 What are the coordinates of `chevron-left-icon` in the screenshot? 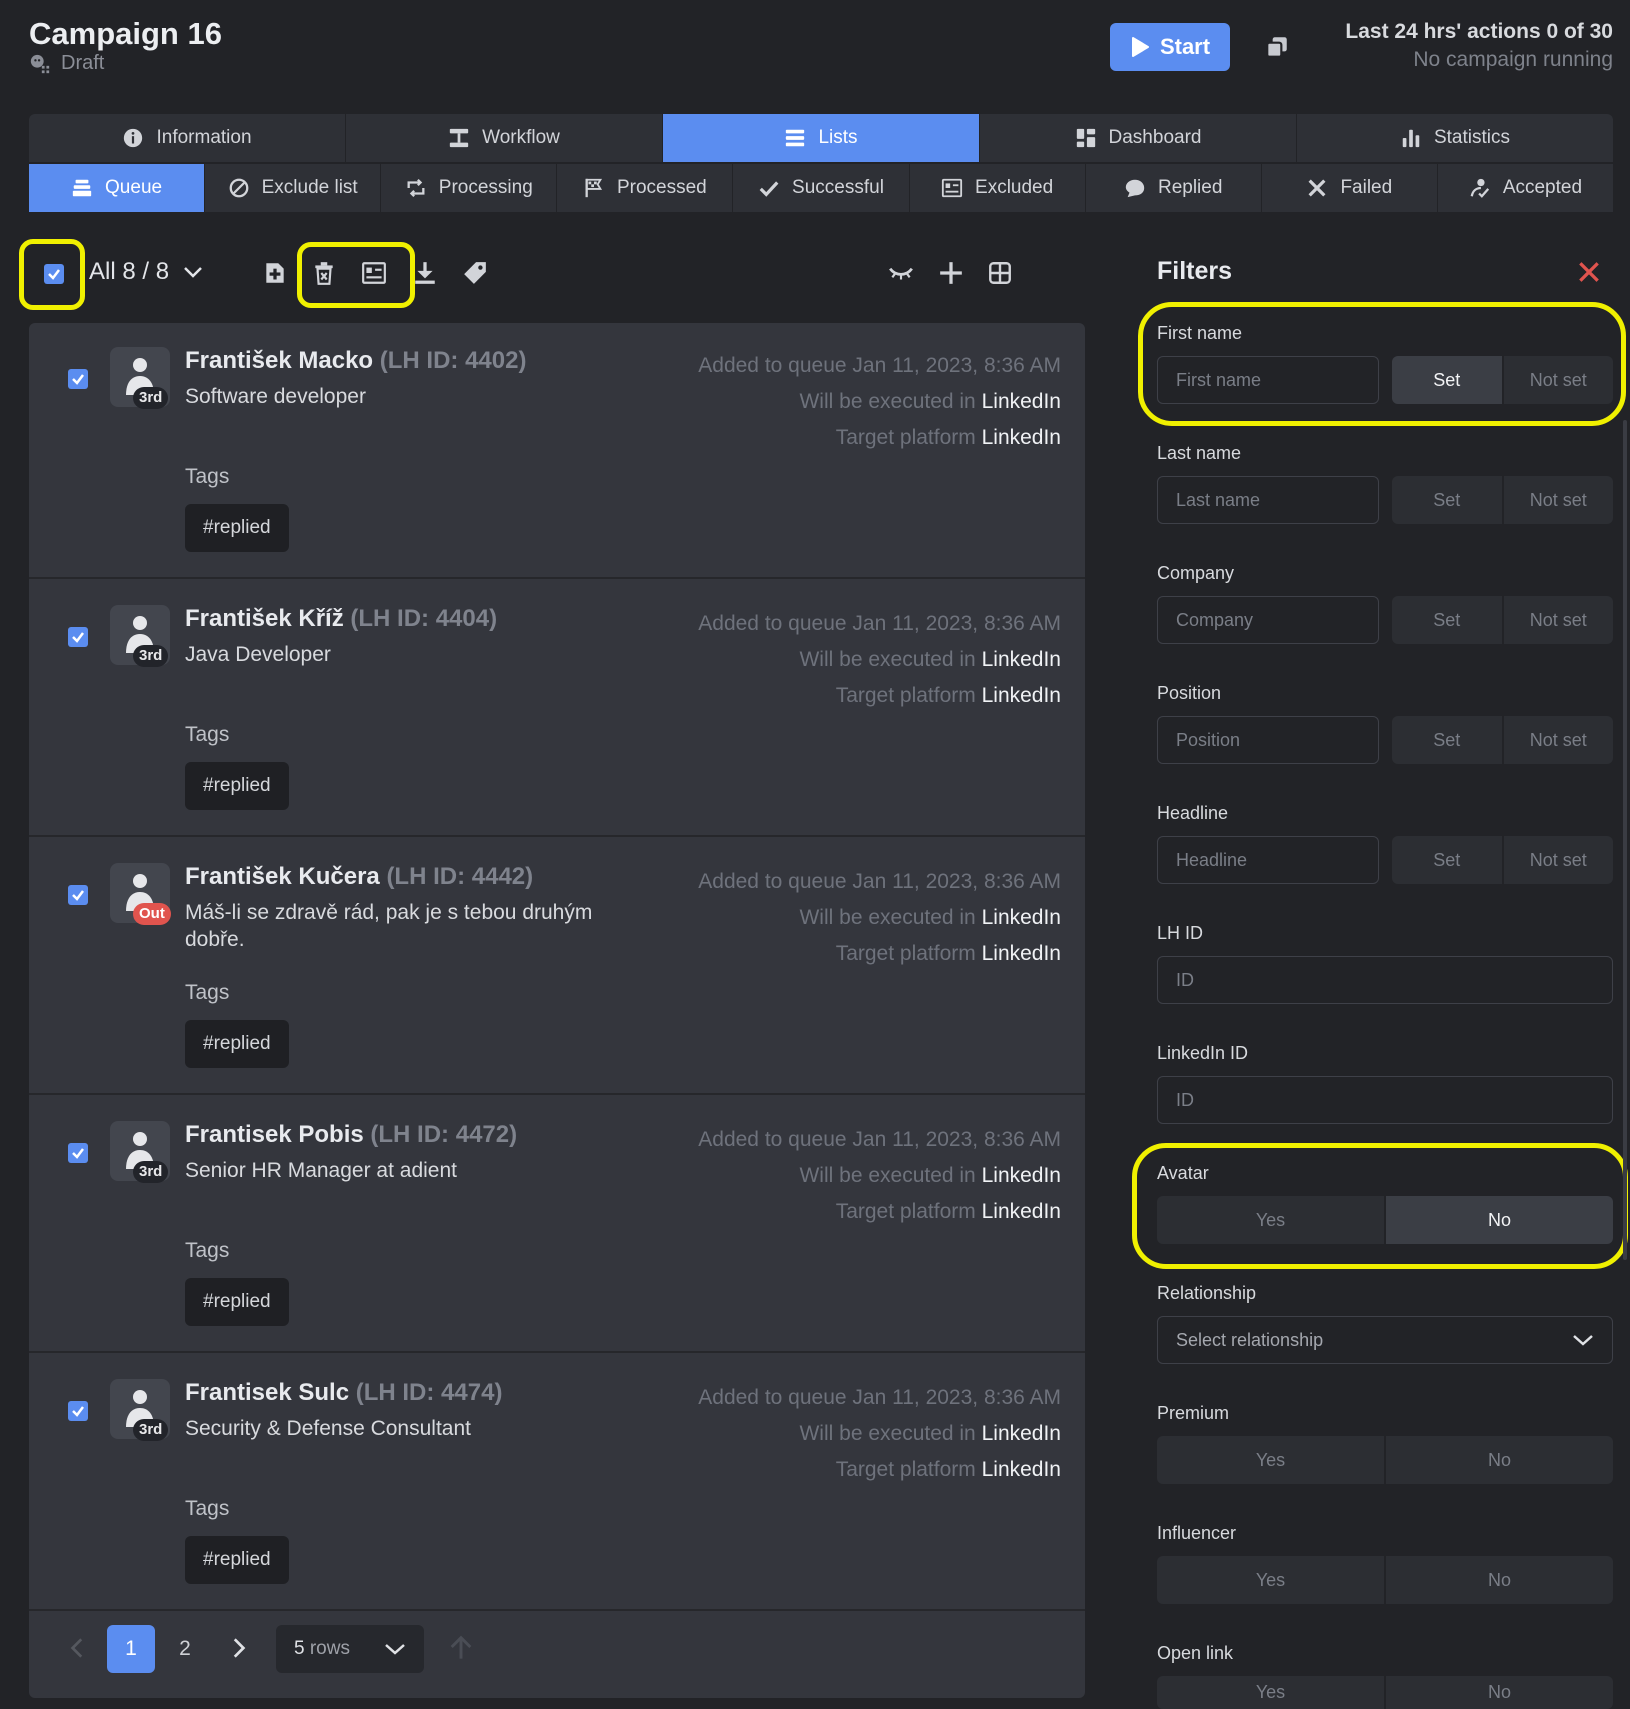 It's located at (78, 1648).